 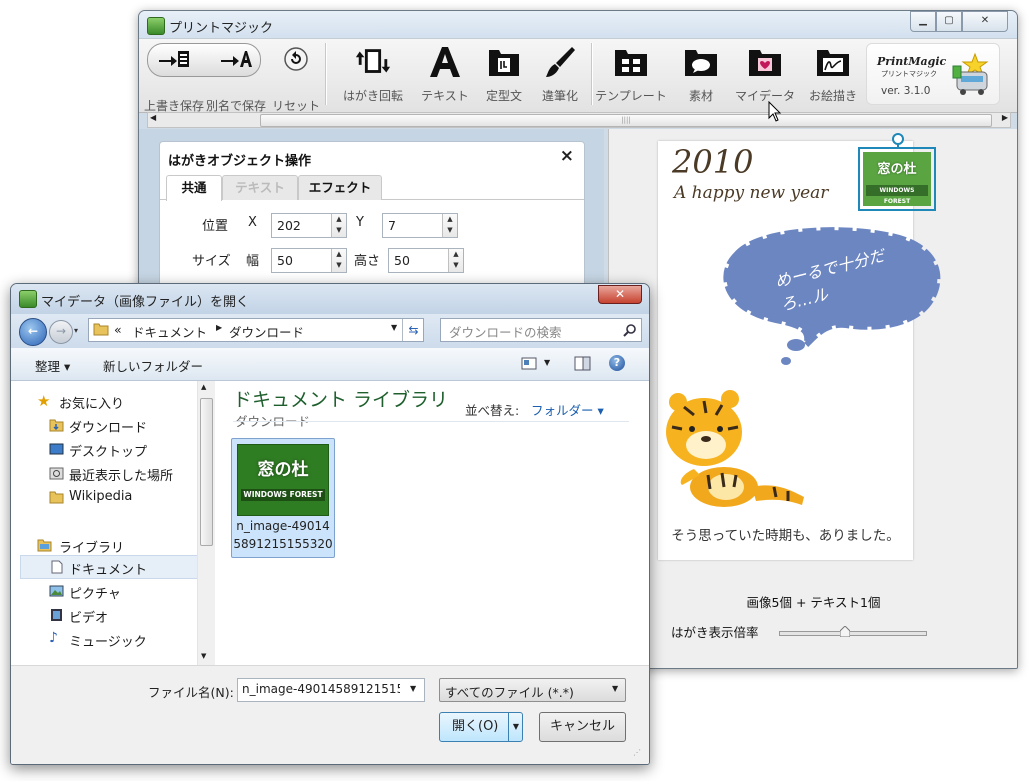 I want to click on printer-mascot-icon, so click(x=970, y=73).